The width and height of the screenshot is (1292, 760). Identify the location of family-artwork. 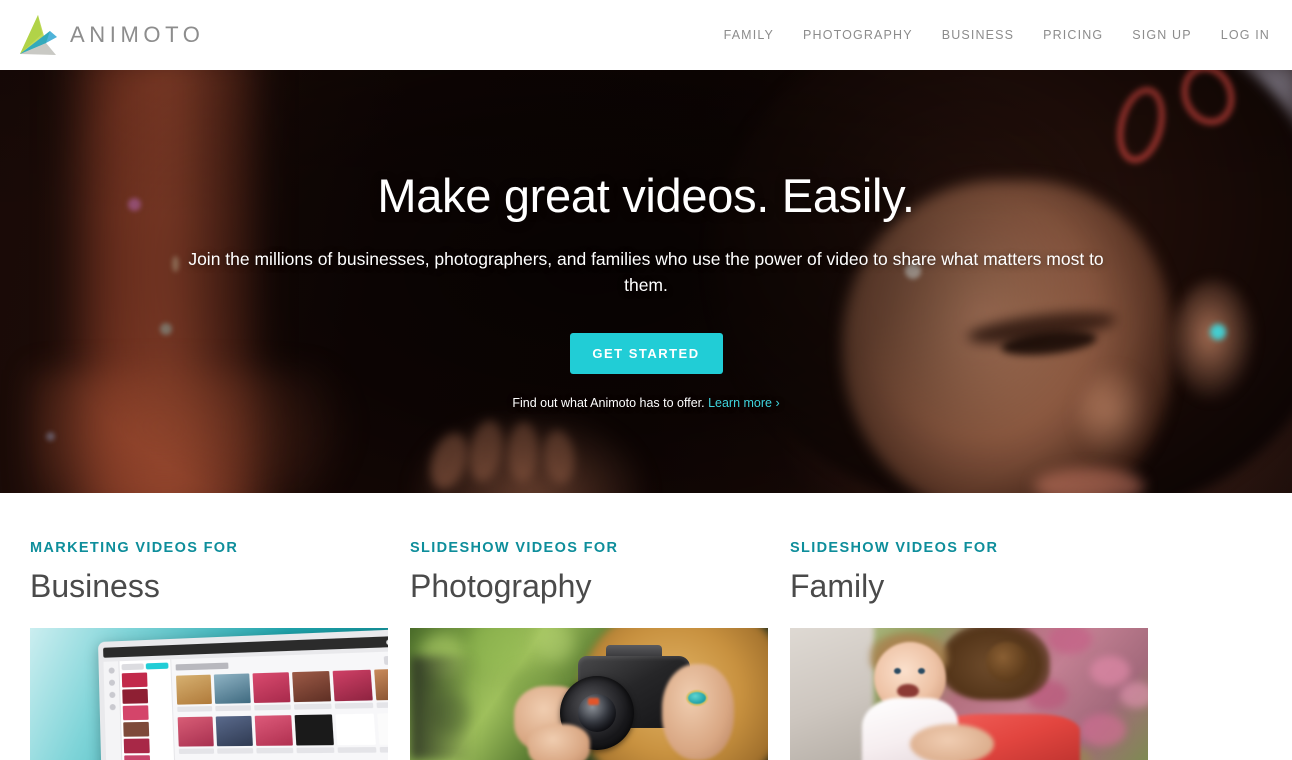
(969, 694).